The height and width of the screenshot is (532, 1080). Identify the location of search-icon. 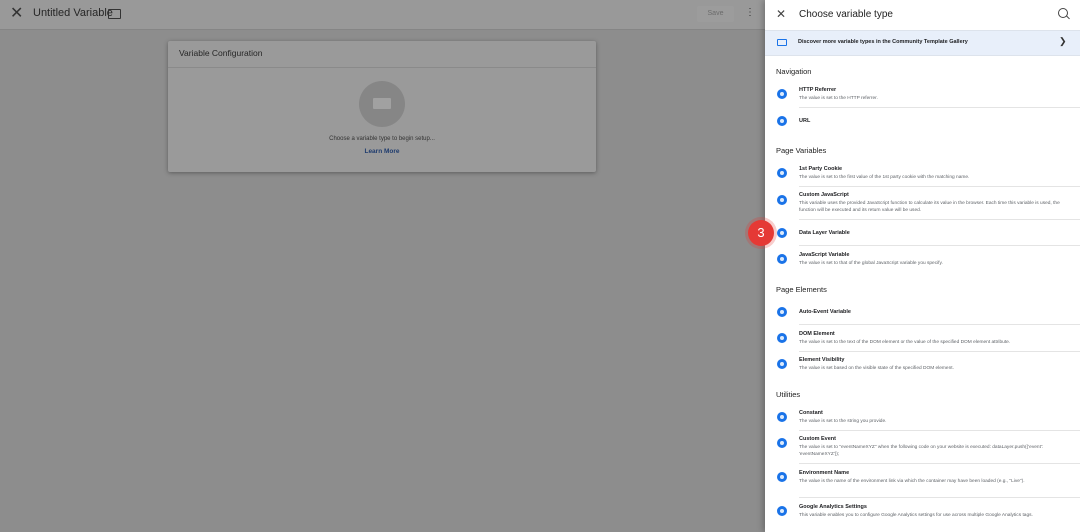
(1063, 13).